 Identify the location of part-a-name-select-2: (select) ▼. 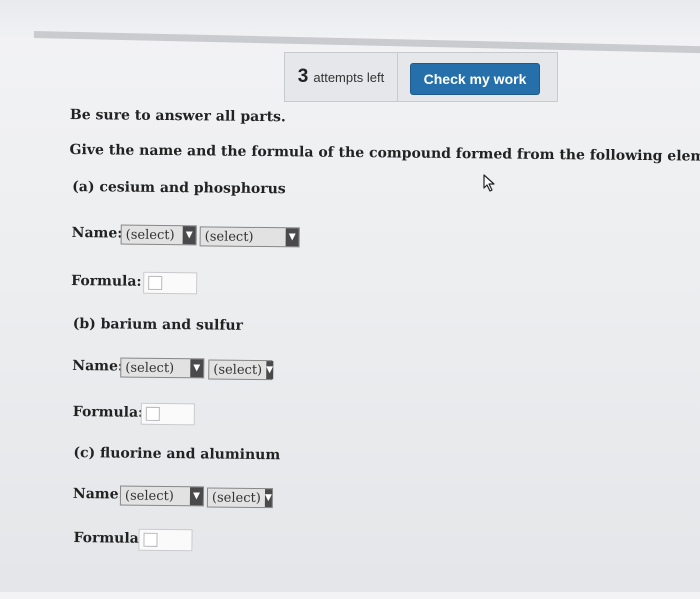
(249, 237).